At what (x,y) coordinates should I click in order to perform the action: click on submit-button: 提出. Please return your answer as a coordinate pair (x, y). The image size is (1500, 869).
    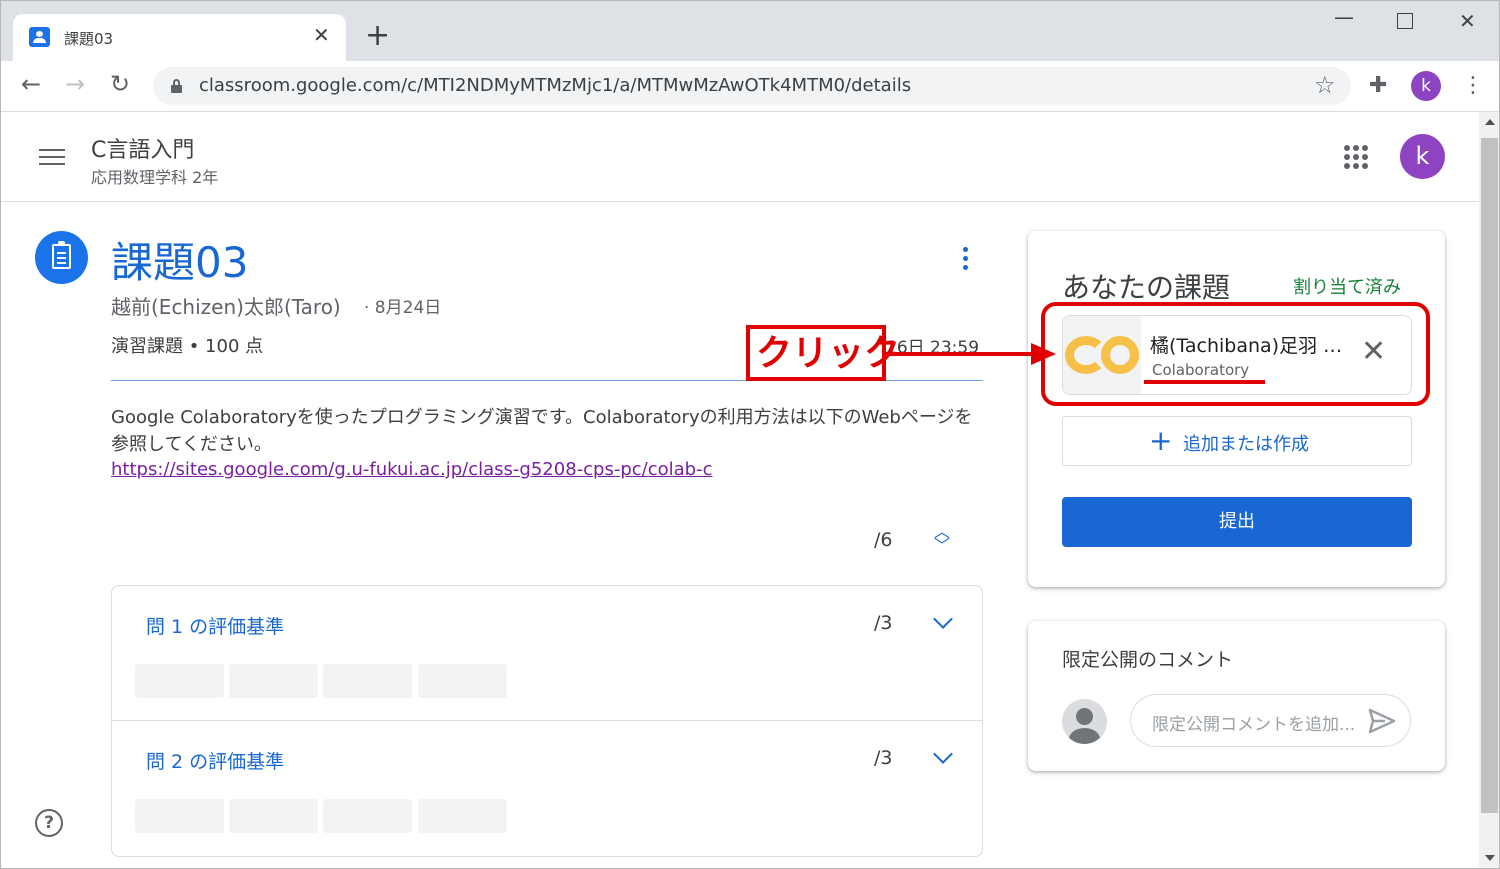
    Looking at the image, I should click on (1237, 522).